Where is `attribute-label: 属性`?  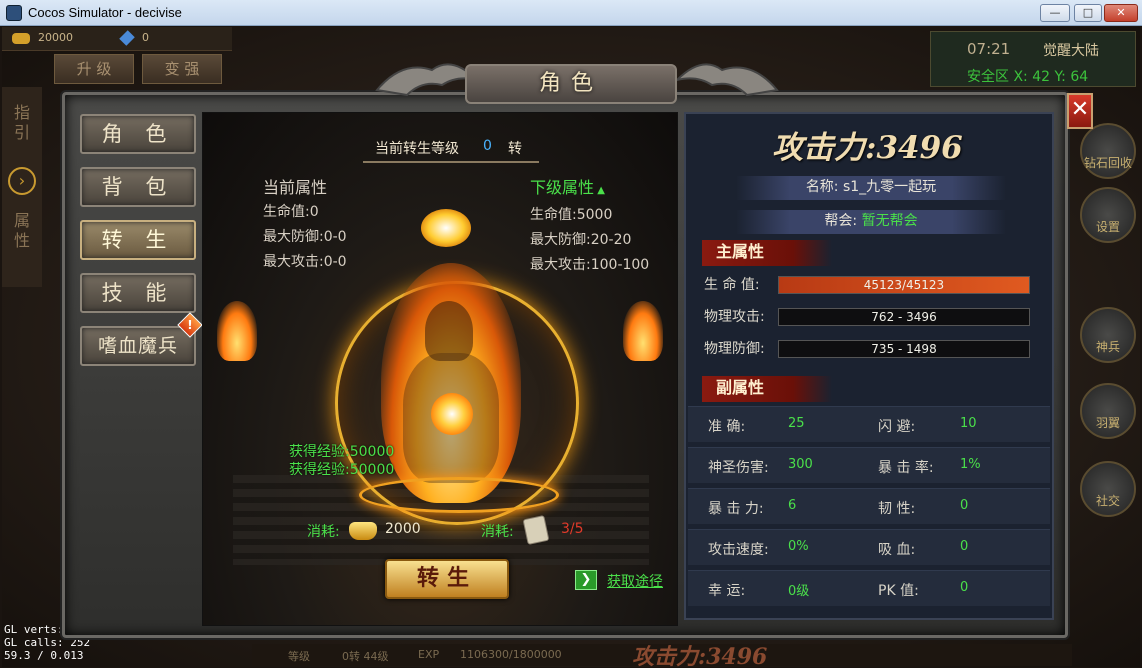
attribute-label: 属性 is located at coordinates (22, 231).